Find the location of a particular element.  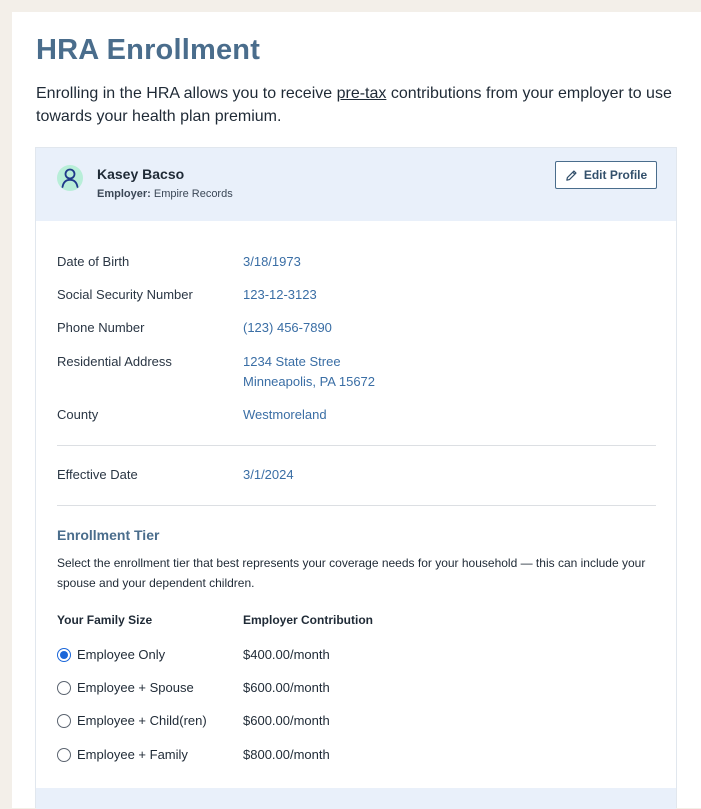

tier-label: Employee + Family is located at coordinates (132, 754).